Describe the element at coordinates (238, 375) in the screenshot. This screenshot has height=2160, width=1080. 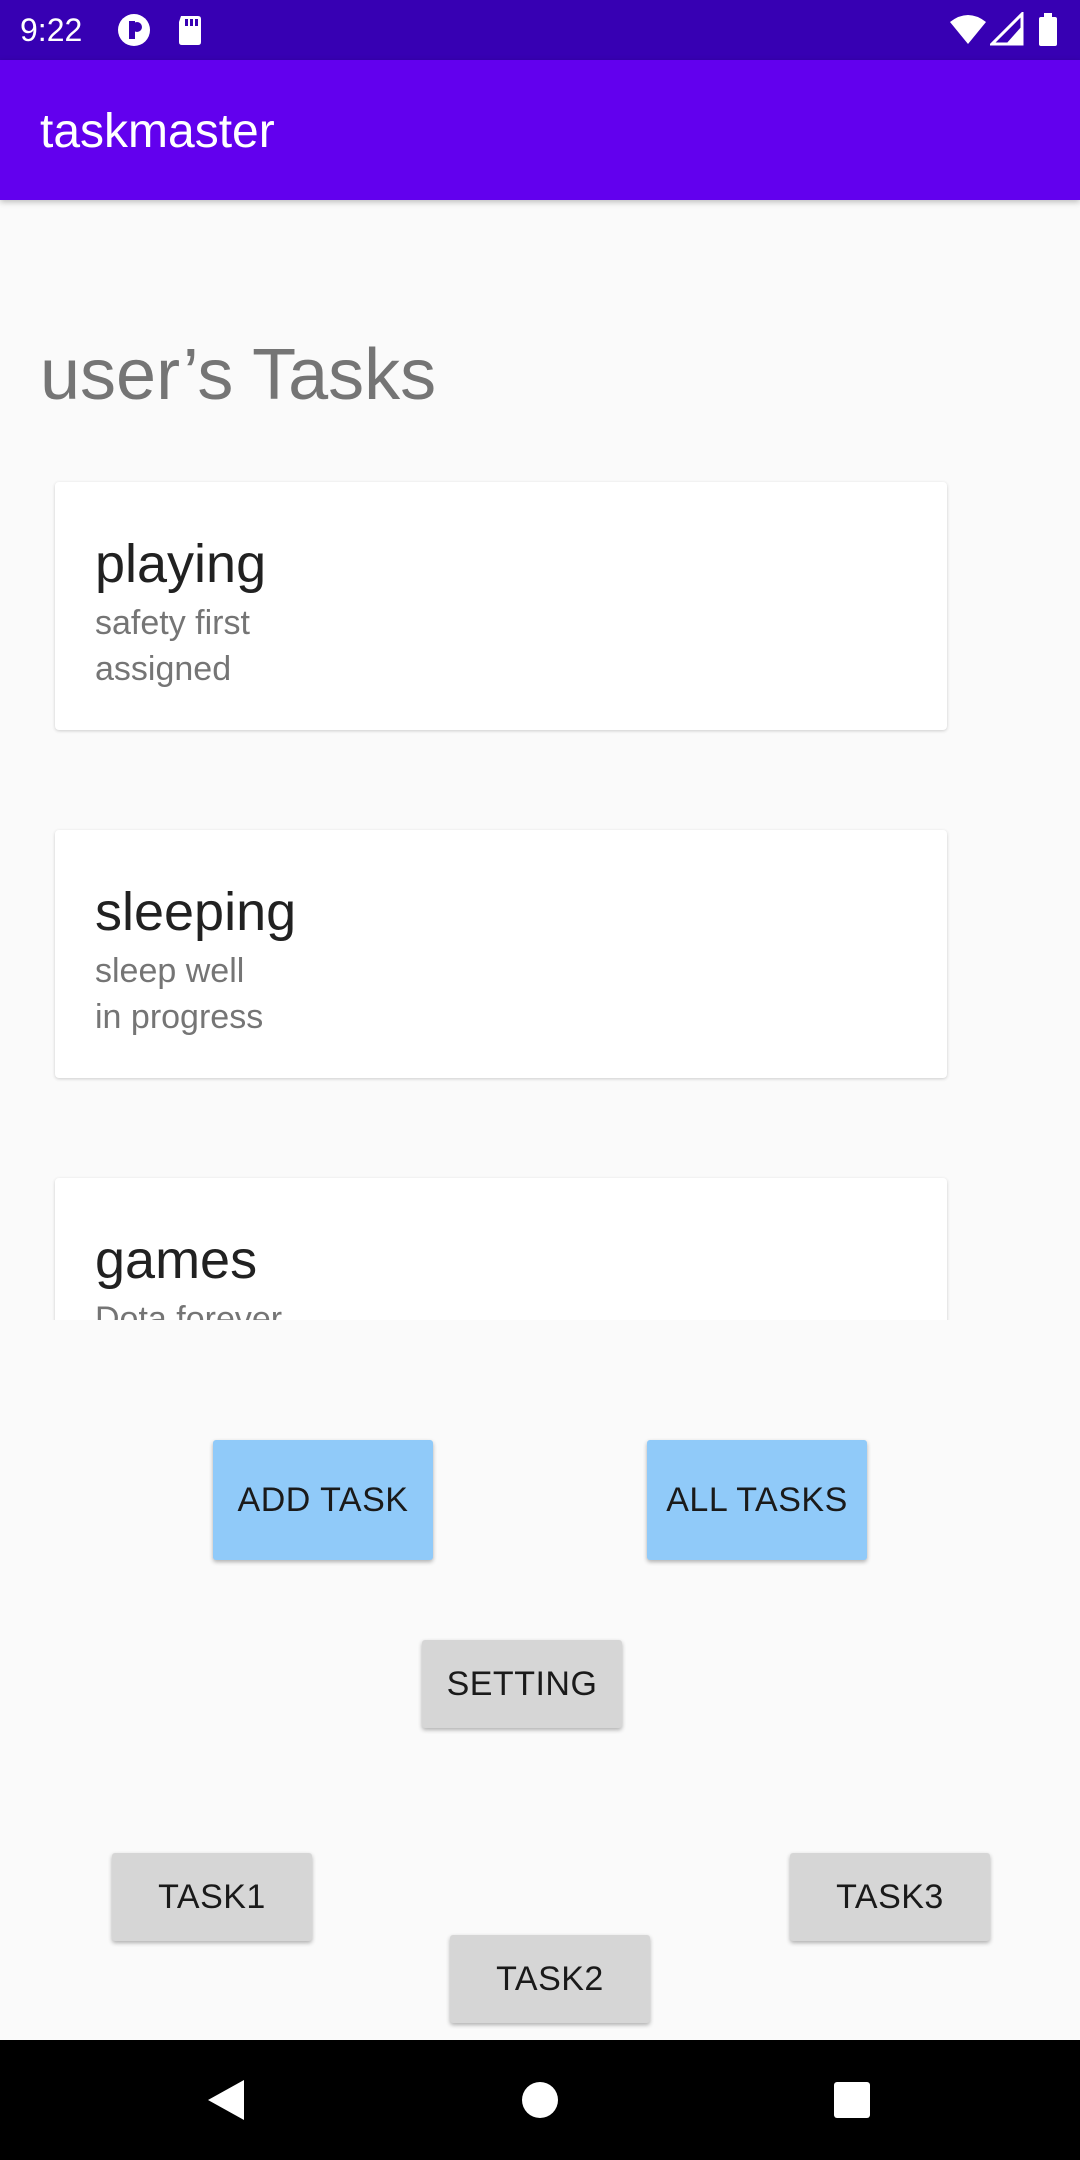
I see `page-heading: user’s Tasks` at that location.